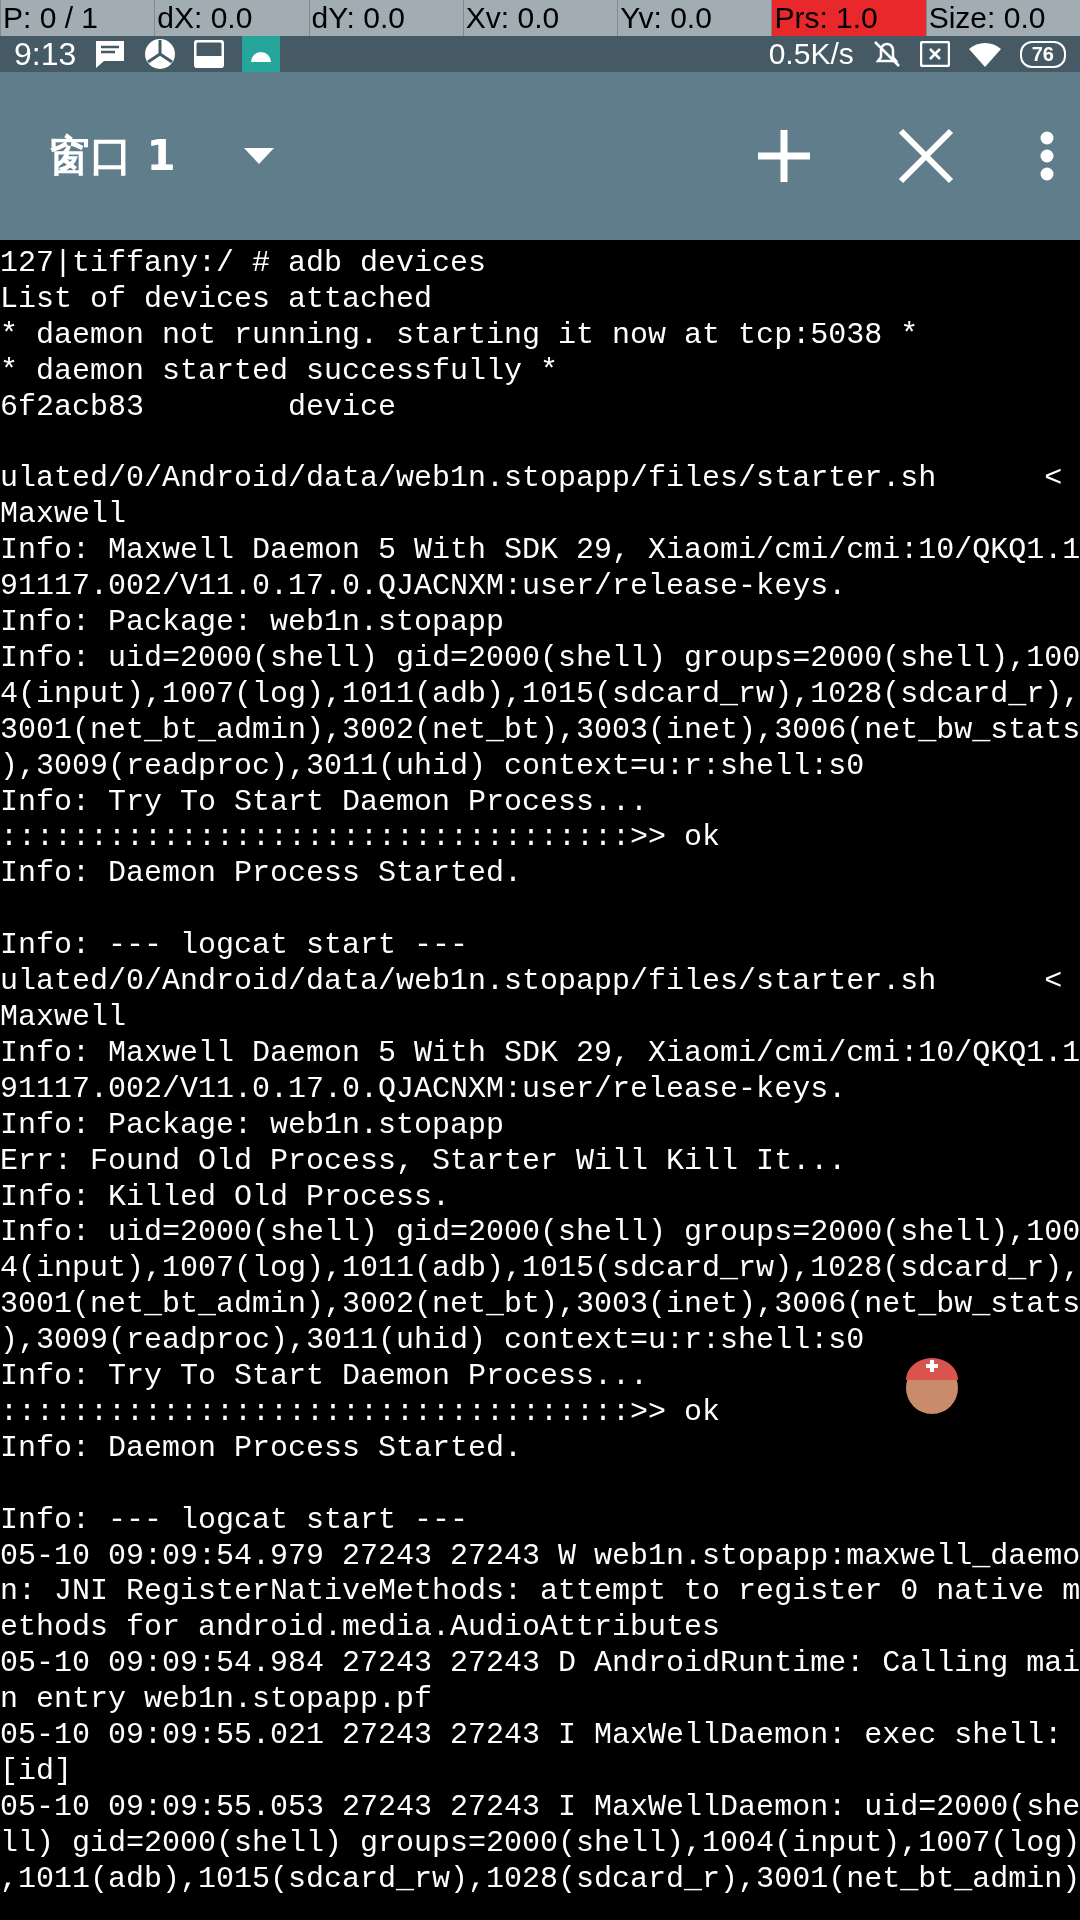 The width and height of the screenshot is (1080, 1920). What do you see at coordinates (110, 54) in the screenshot?
I see `message-icon` at bounding box center [110, 54].